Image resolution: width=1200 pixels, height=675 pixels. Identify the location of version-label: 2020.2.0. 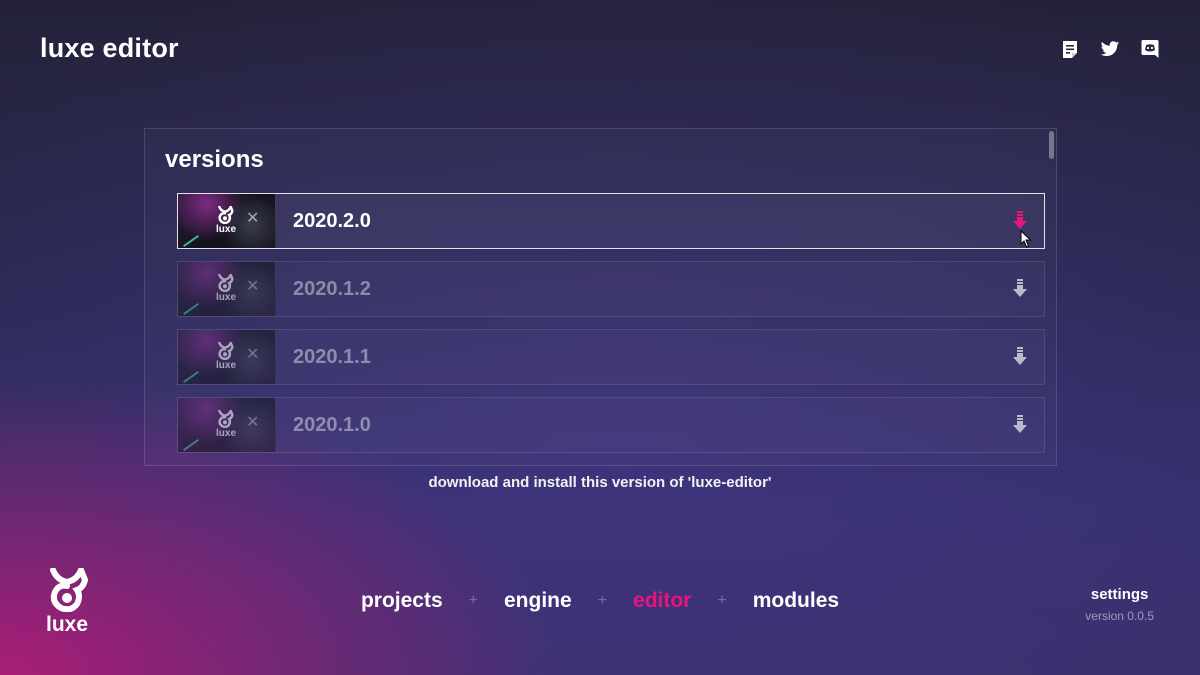
(332, 220).